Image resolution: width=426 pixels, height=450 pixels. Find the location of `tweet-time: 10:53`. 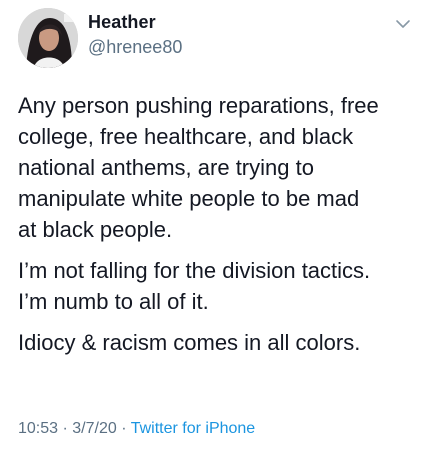

tweet-time: 10:53 is located at coordinates (38, 428).